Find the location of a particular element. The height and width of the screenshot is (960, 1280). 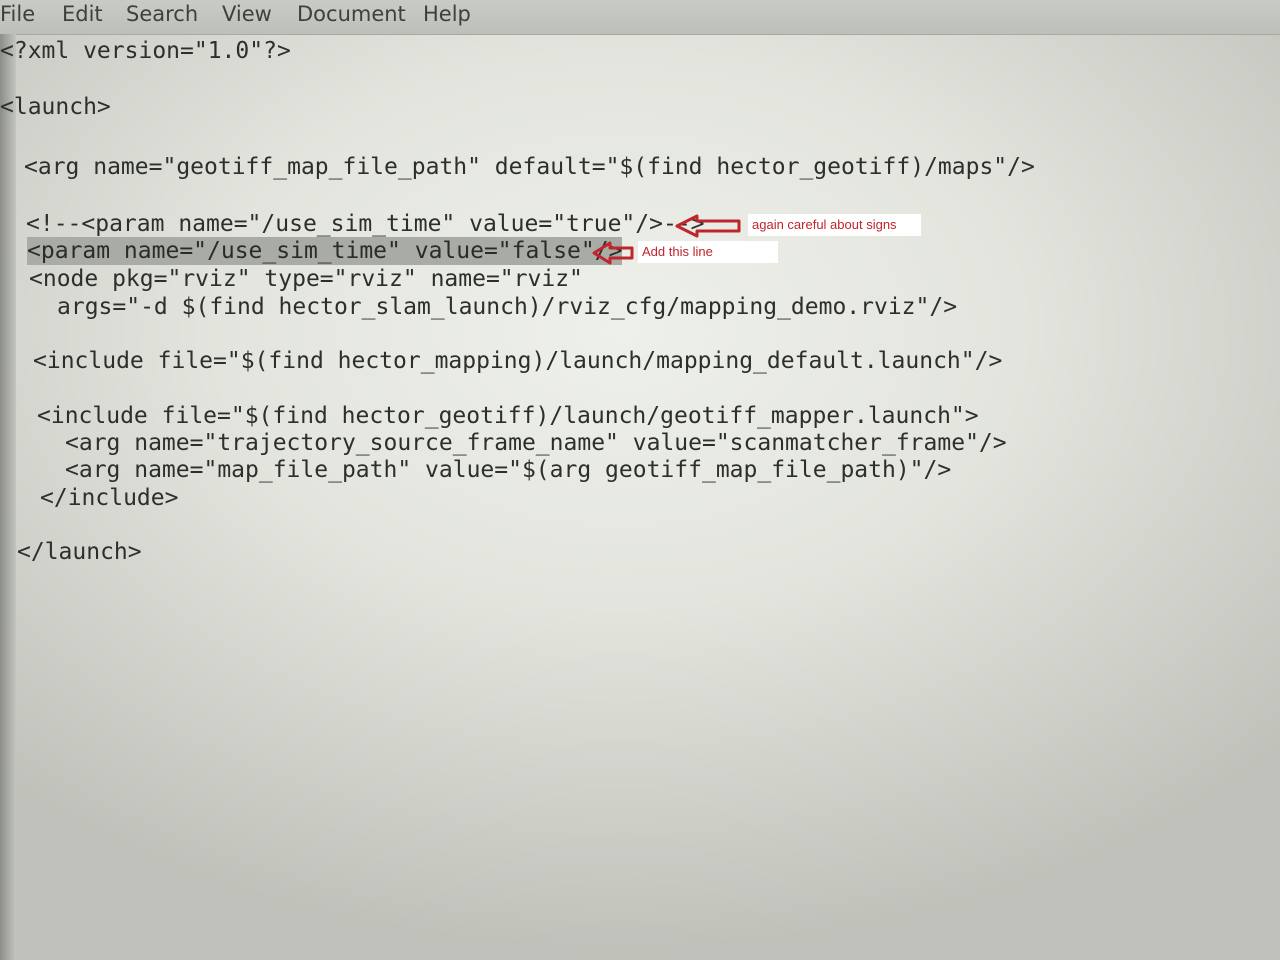

annotation-note-add-line: Add this line is located at coordinates (708, 252).